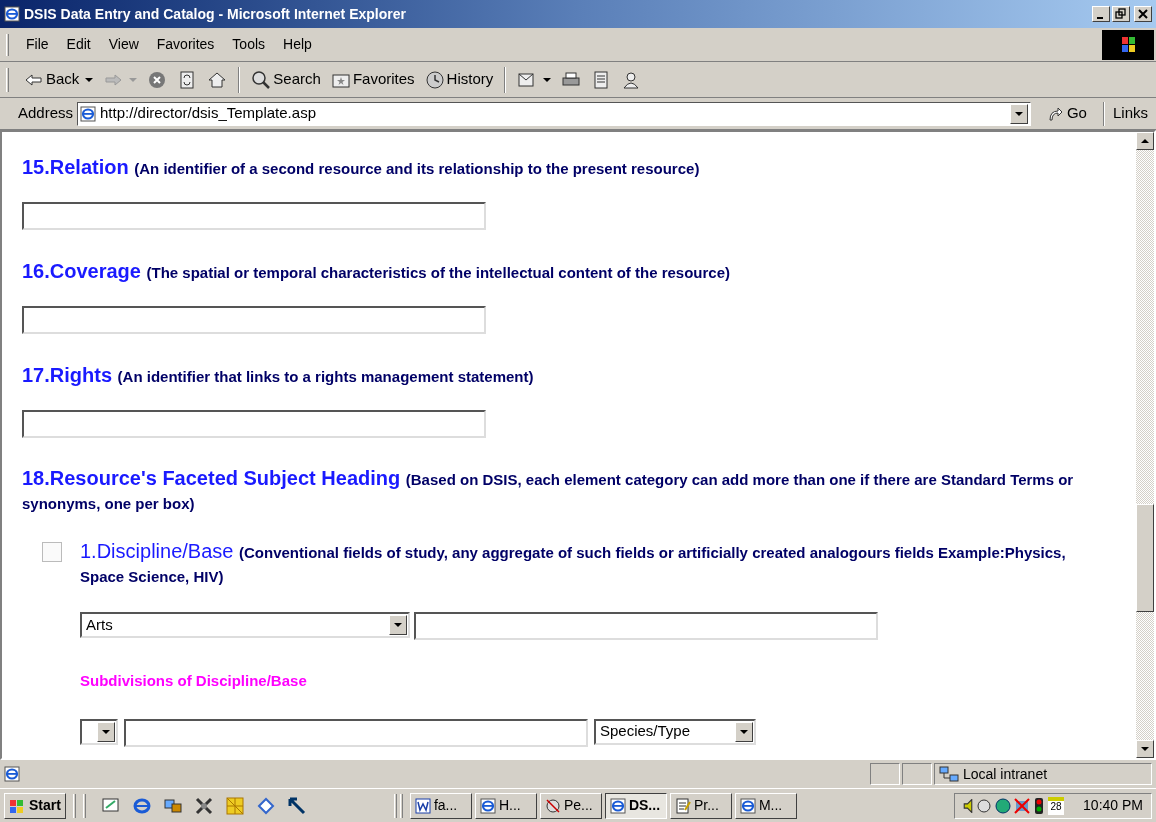 The height and width of the screenshot is (822, 1156). I want to click on section-heading: 16.Coverage (The spatial or temporal characteristics of the intellectual content of the resource), so click(376, 271).